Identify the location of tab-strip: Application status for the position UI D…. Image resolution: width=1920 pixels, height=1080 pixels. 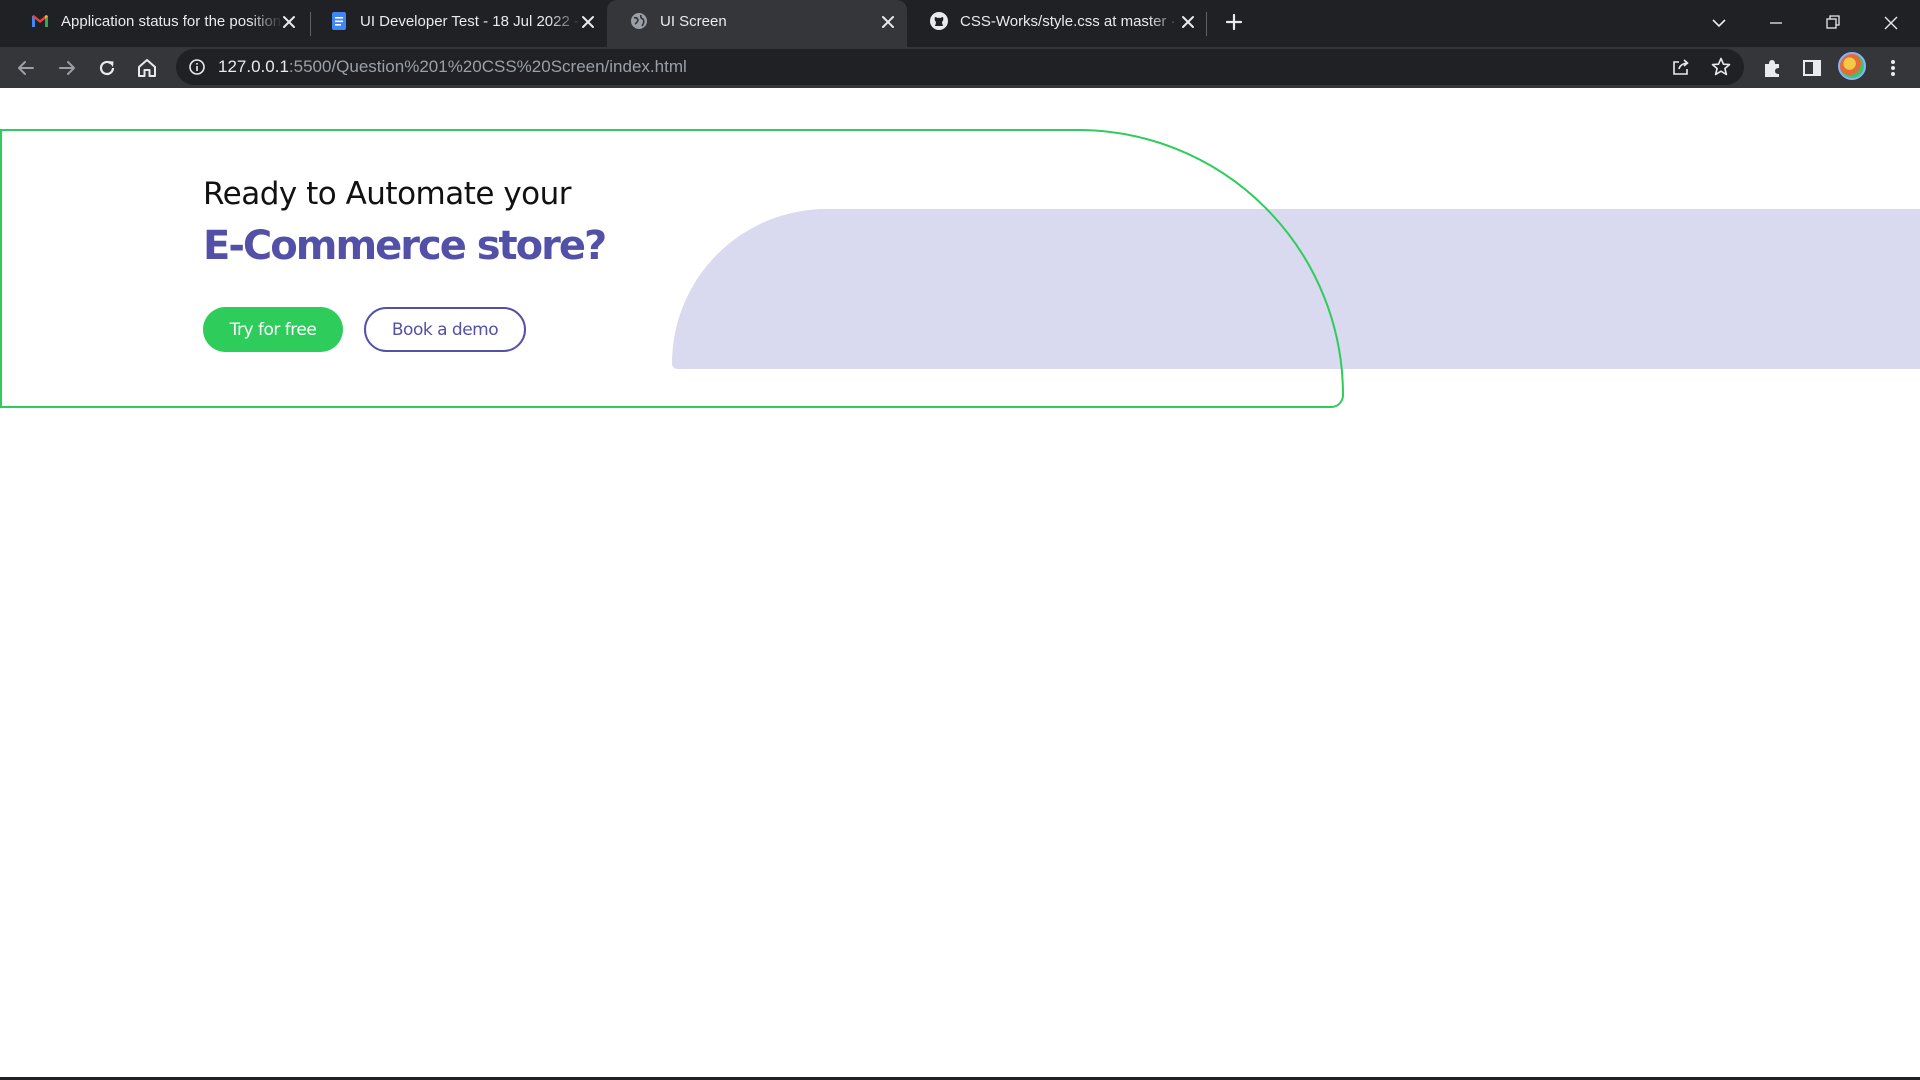
(960, 23).